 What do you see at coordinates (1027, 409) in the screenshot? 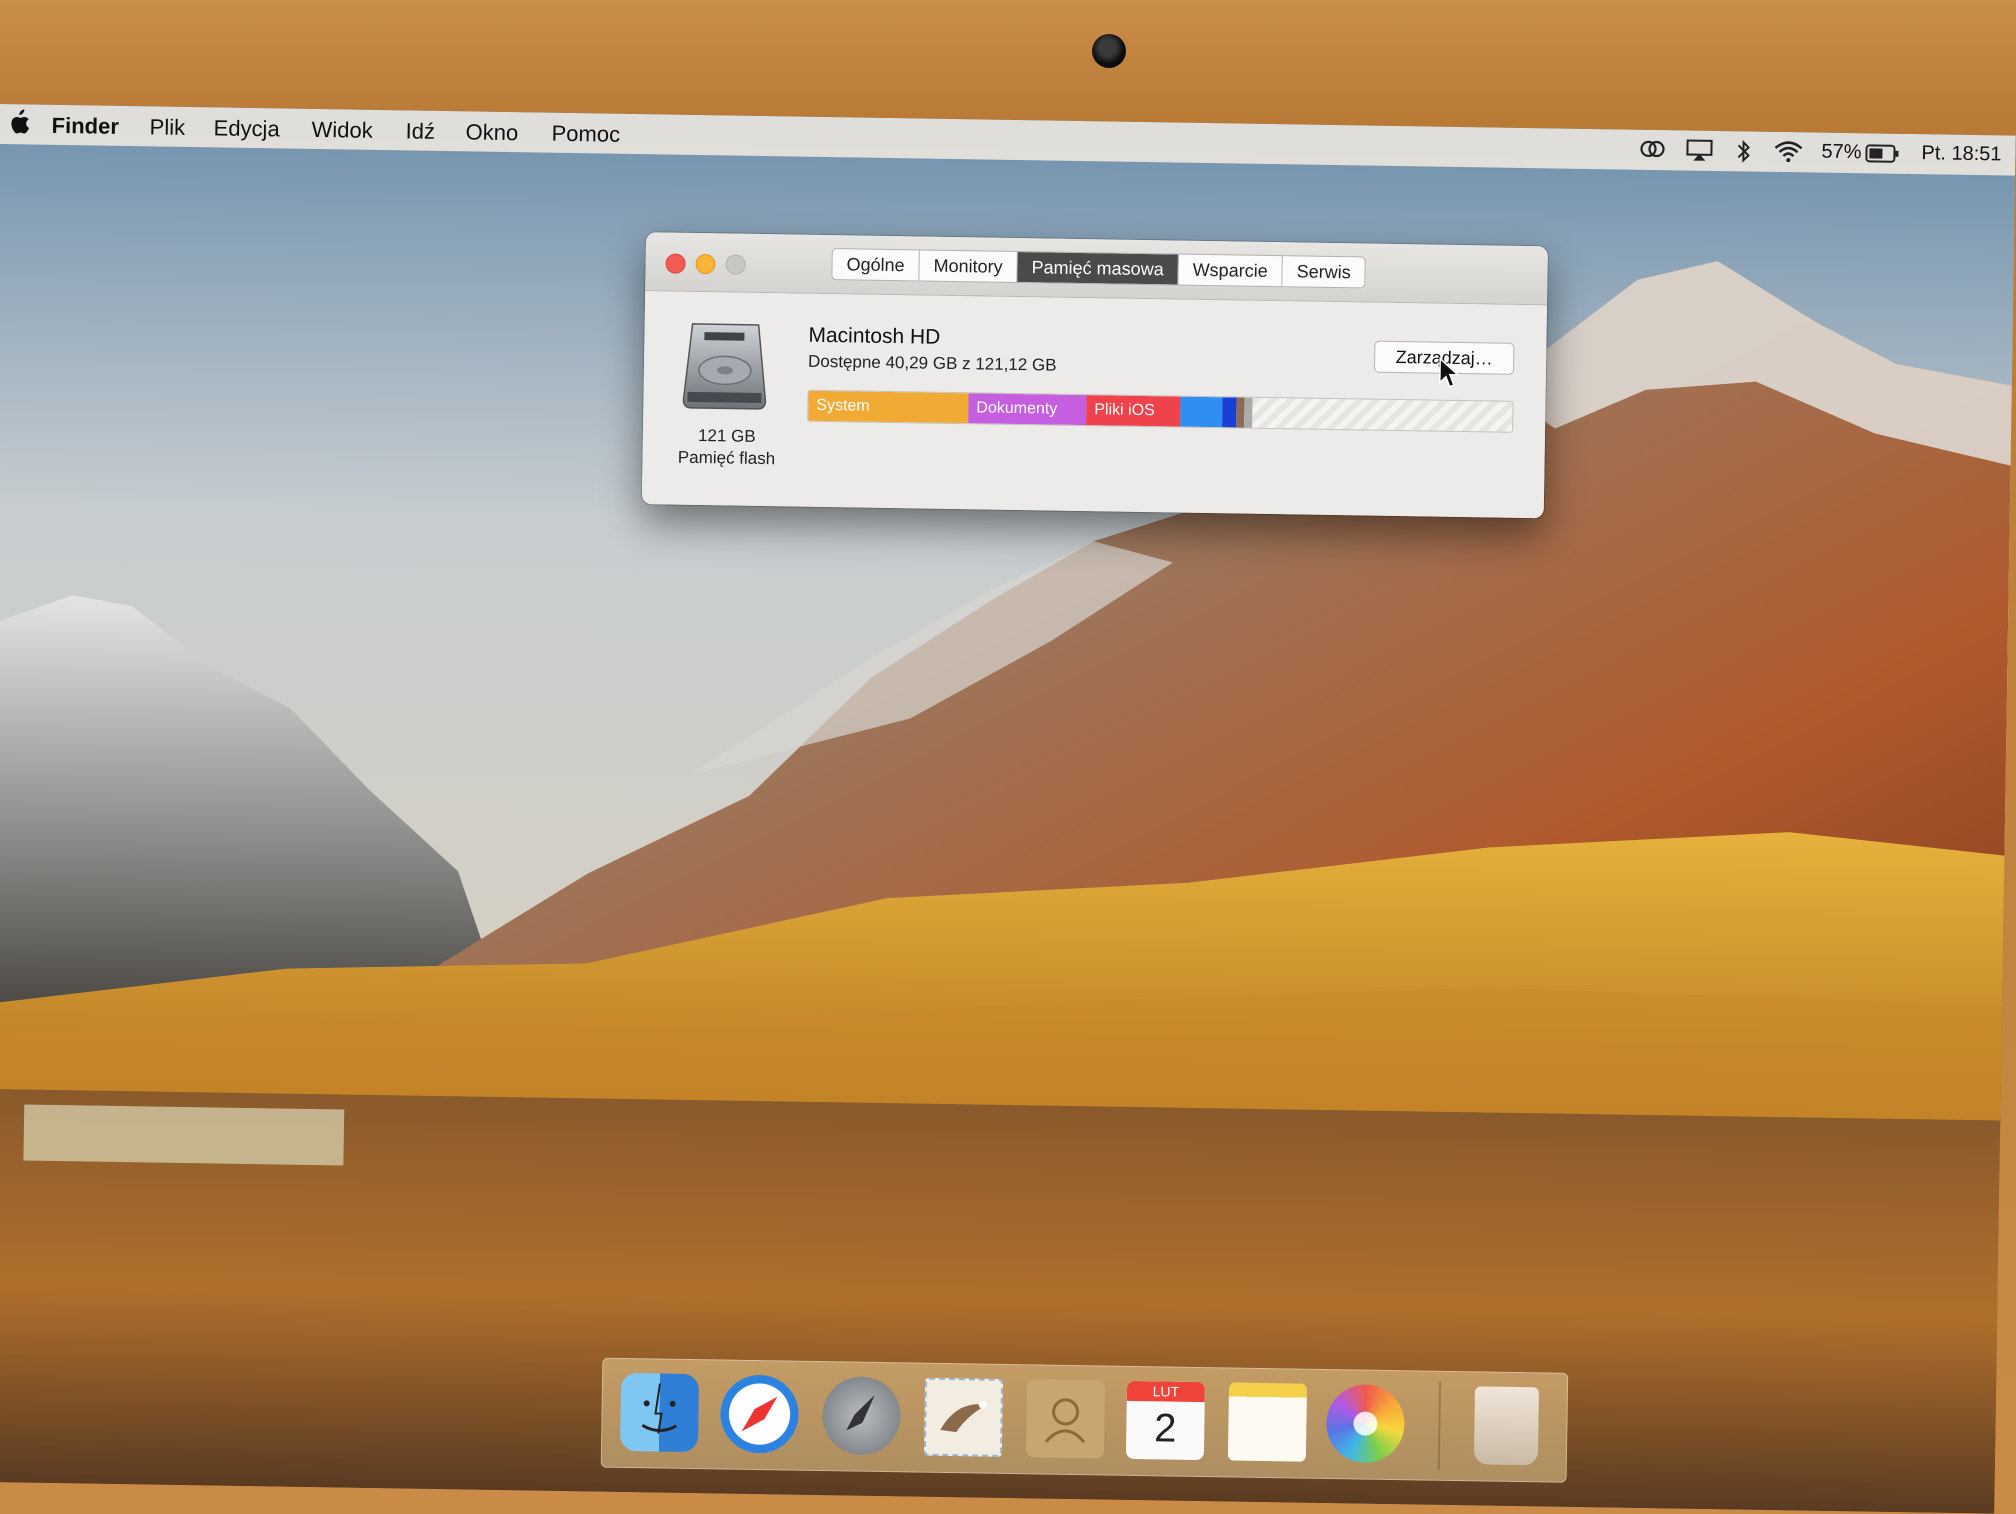
I see `storage-segment-dokumenty: Dokumenty` at bounding box center [1027, 409].